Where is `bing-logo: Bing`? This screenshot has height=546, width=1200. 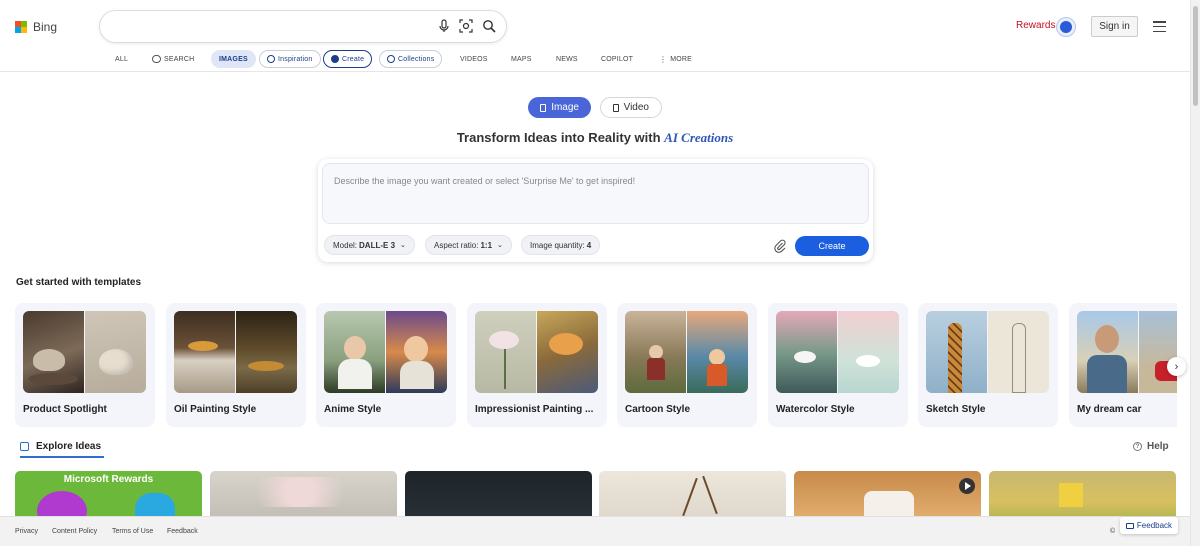 bing-logo: Bing is located at coordinates (36, 27).